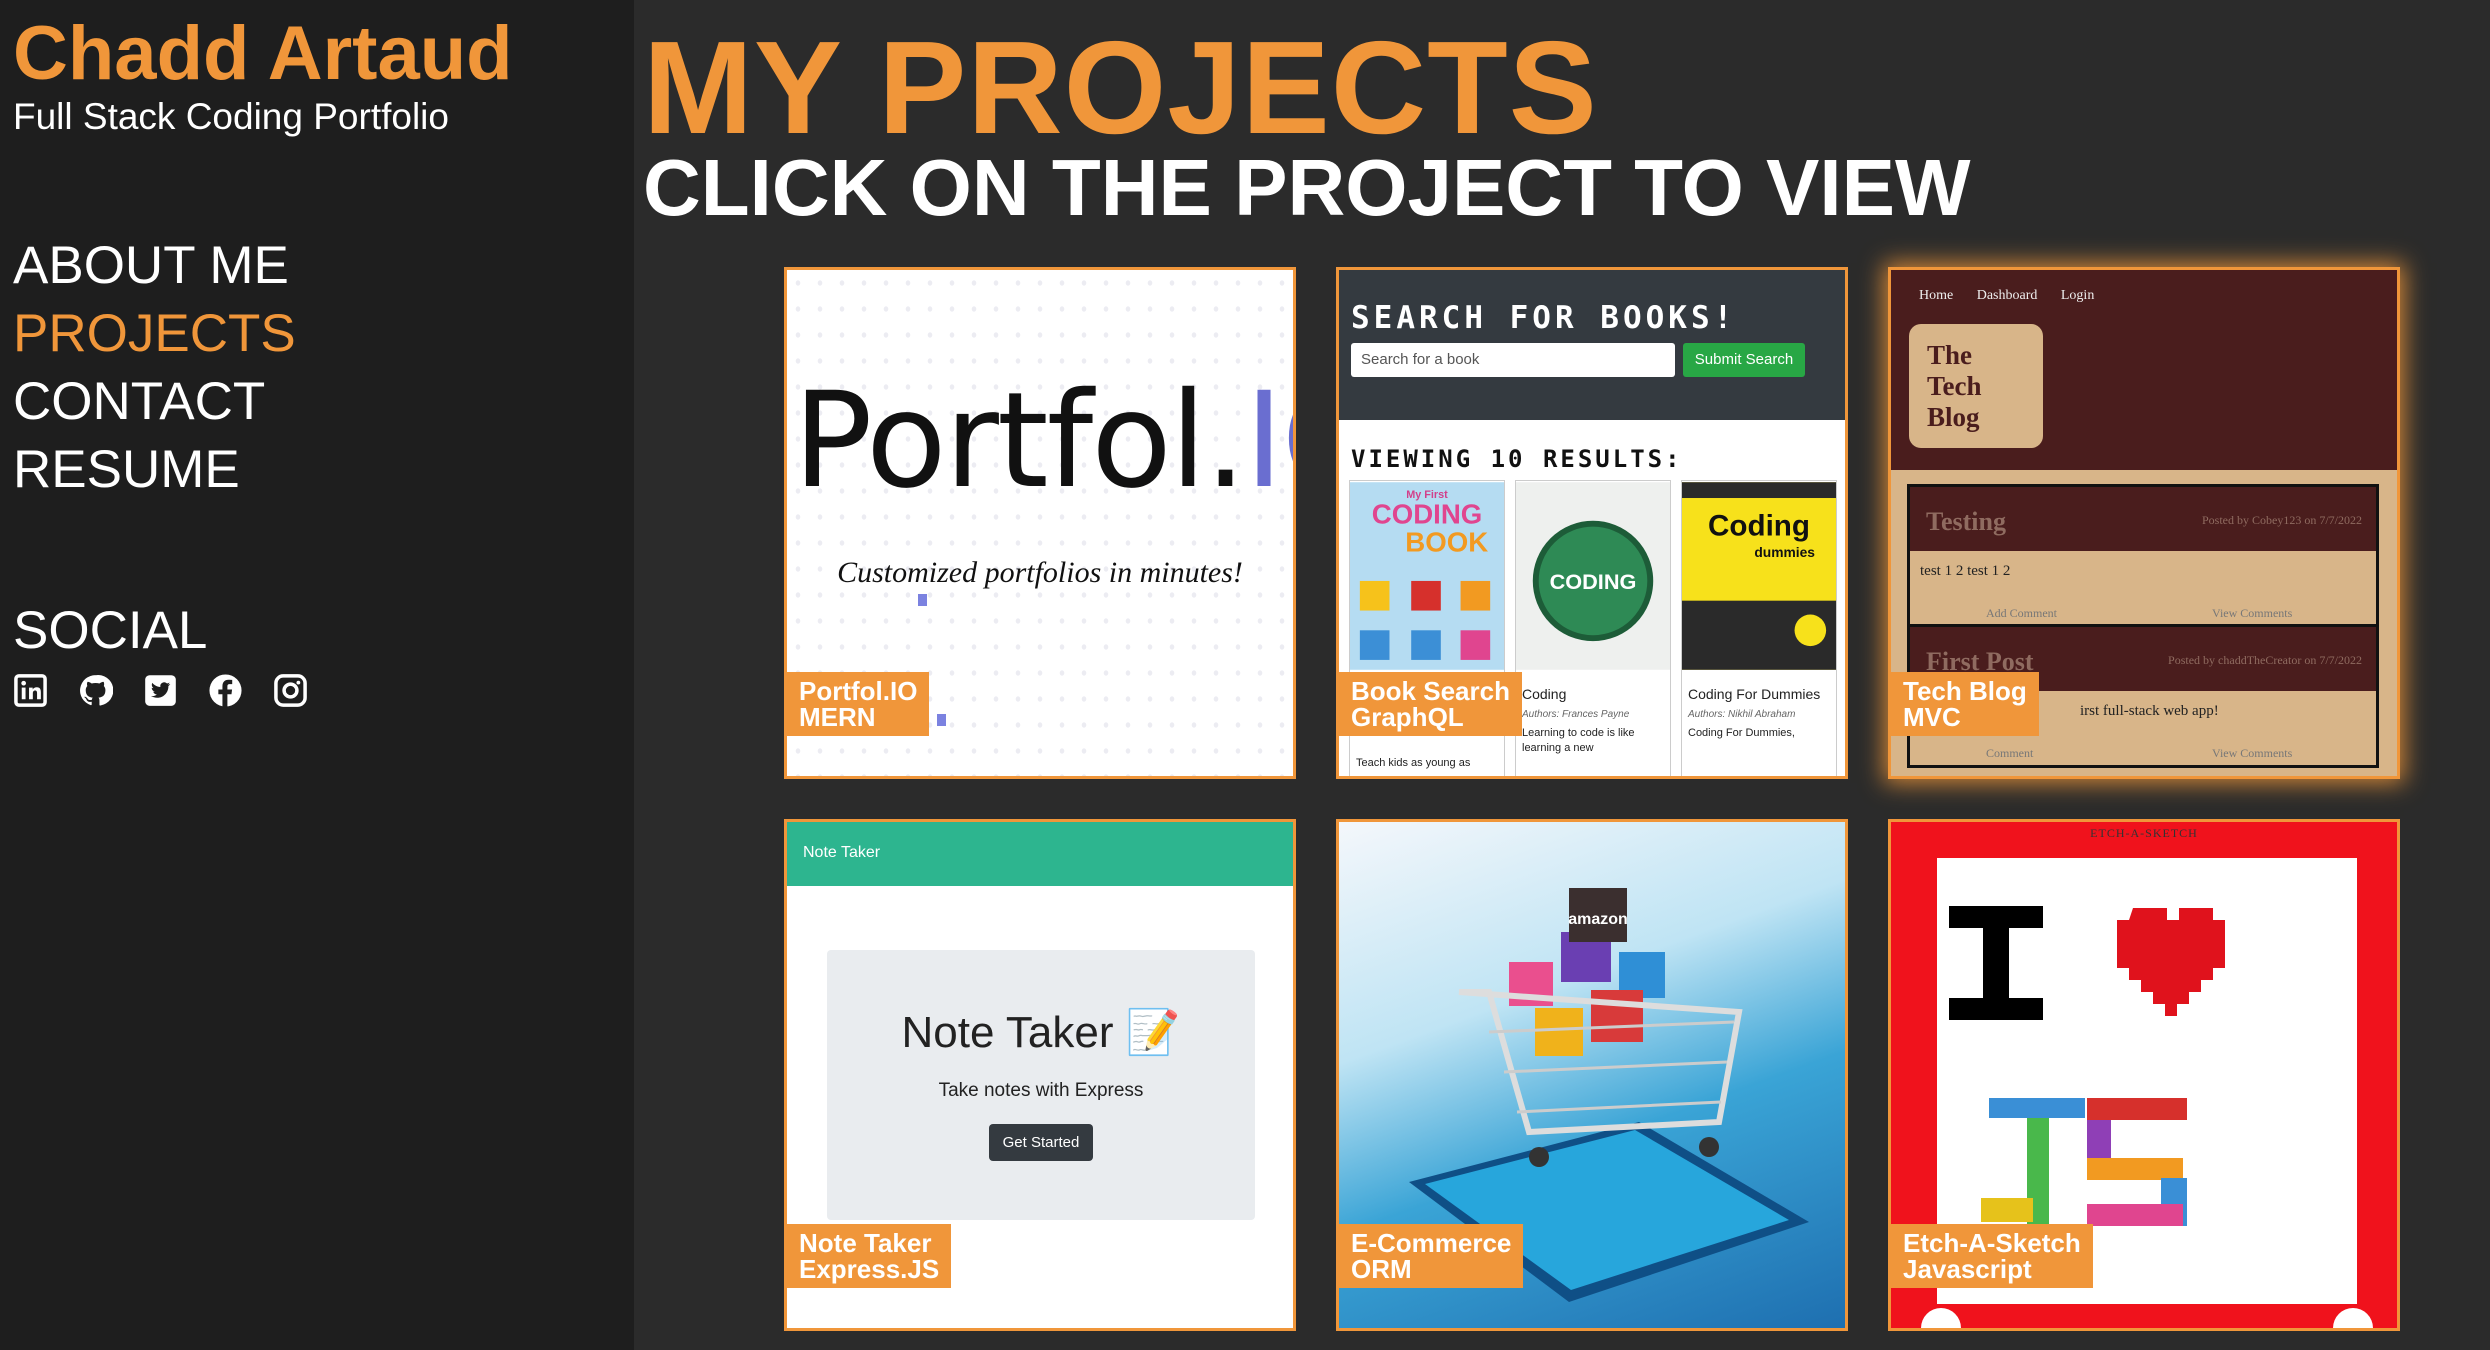 The image size is (2490, 1350). Describe the element at coordinates (1043, 441) in the screenshot. I see `portfolio-logo: Portfol.IO` at that location.